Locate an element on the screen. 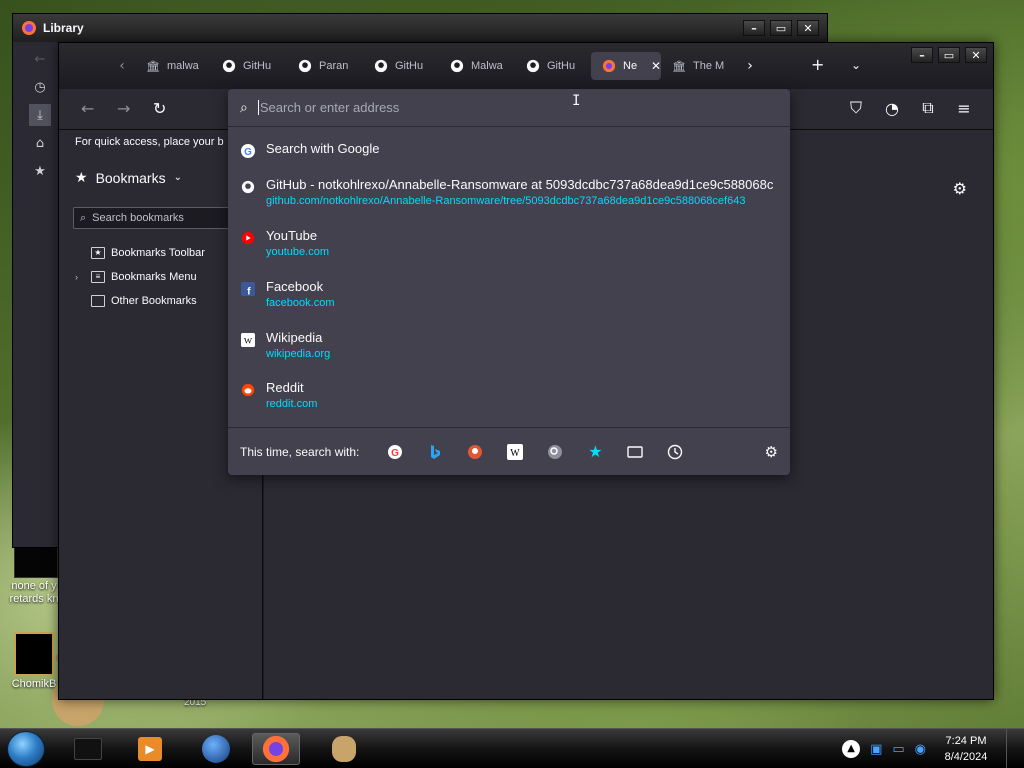  library-title: Library is located at coordinates (63, 28).